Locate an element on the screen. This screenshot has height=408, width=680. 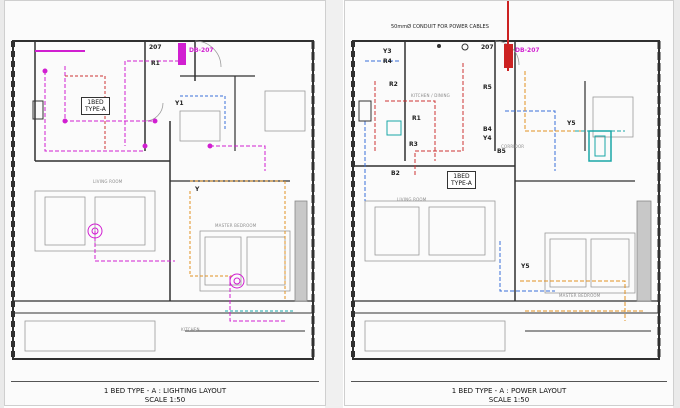
tag-y1: Y1 is located at coordinates (179, 103).